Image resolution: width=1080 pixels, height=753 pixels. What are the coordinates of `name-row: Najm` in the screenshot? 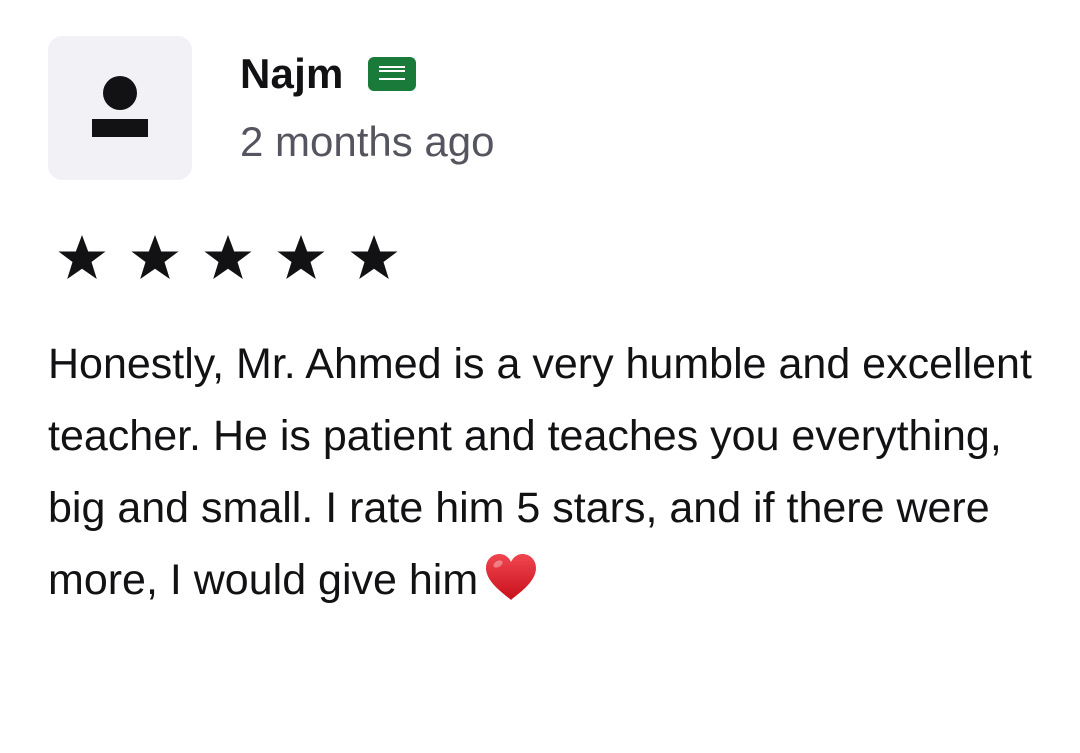 It's located at (367, 74).